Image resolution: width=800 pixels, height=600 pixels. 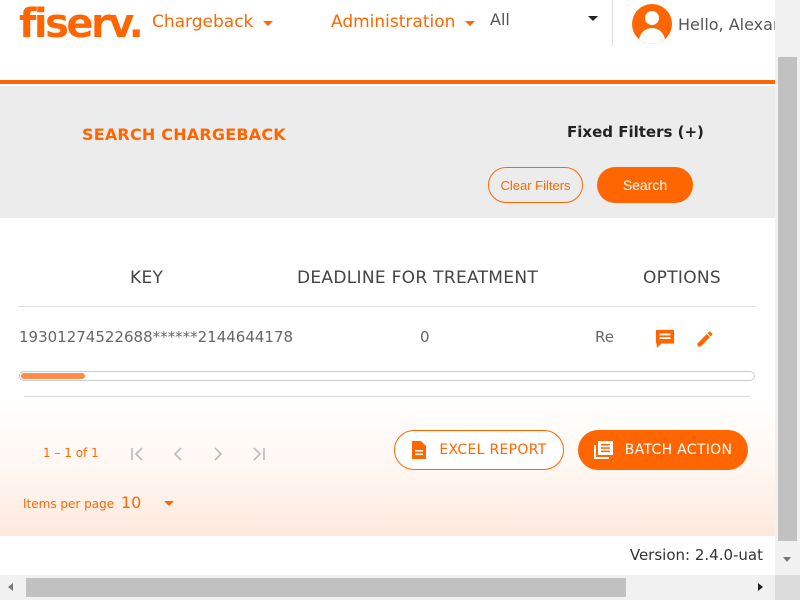 I want to click on edit-pencil-icon, so click(x=705, y=339).